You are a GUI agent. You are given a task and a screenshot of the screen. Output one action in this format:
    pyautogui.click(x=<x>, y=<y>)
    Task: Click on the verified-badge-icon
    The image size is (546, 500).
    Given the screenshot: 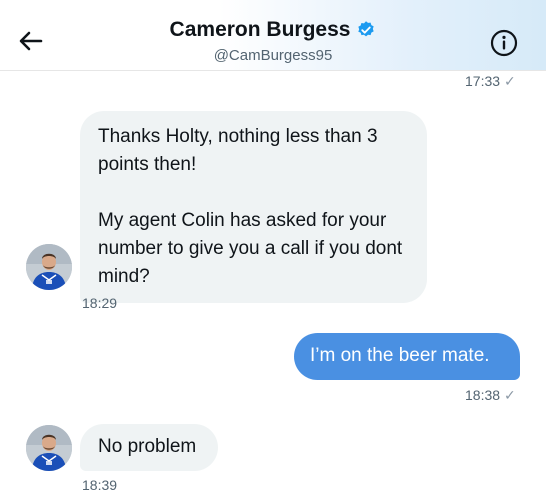 What is the action you would take?
    pyautogui.click(x=366, y=30)
    